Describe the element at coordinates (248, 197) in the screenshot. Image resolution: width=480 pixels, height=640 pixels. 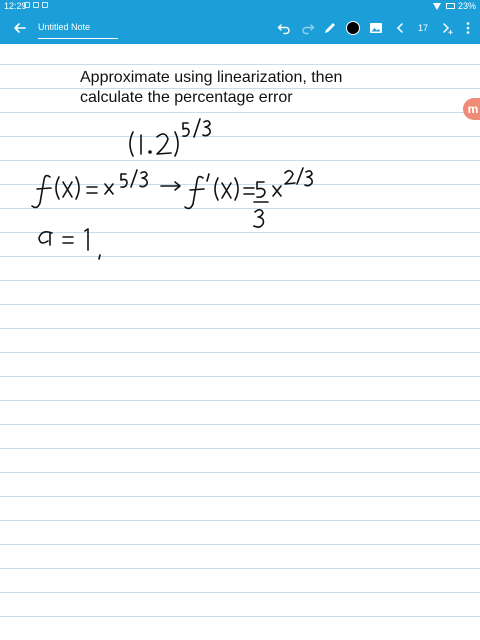
I see `ink-derivative-expression` at that location.